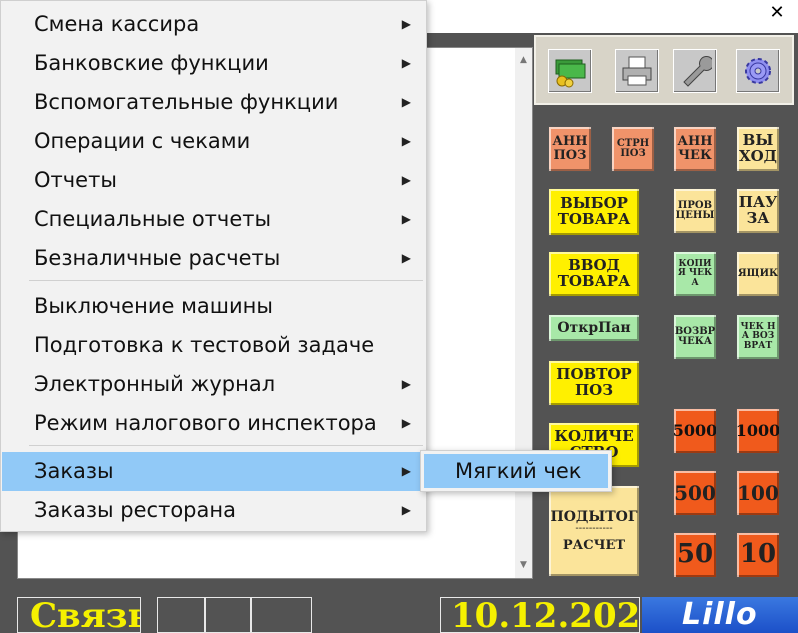 Image resolution: width=798 pixels, height=633 pixels. What do you see at coordinates (186, 102) in the screenshot?
I see `menu-item-label: Вспомогательные функции` at bounding box center [186, 102].